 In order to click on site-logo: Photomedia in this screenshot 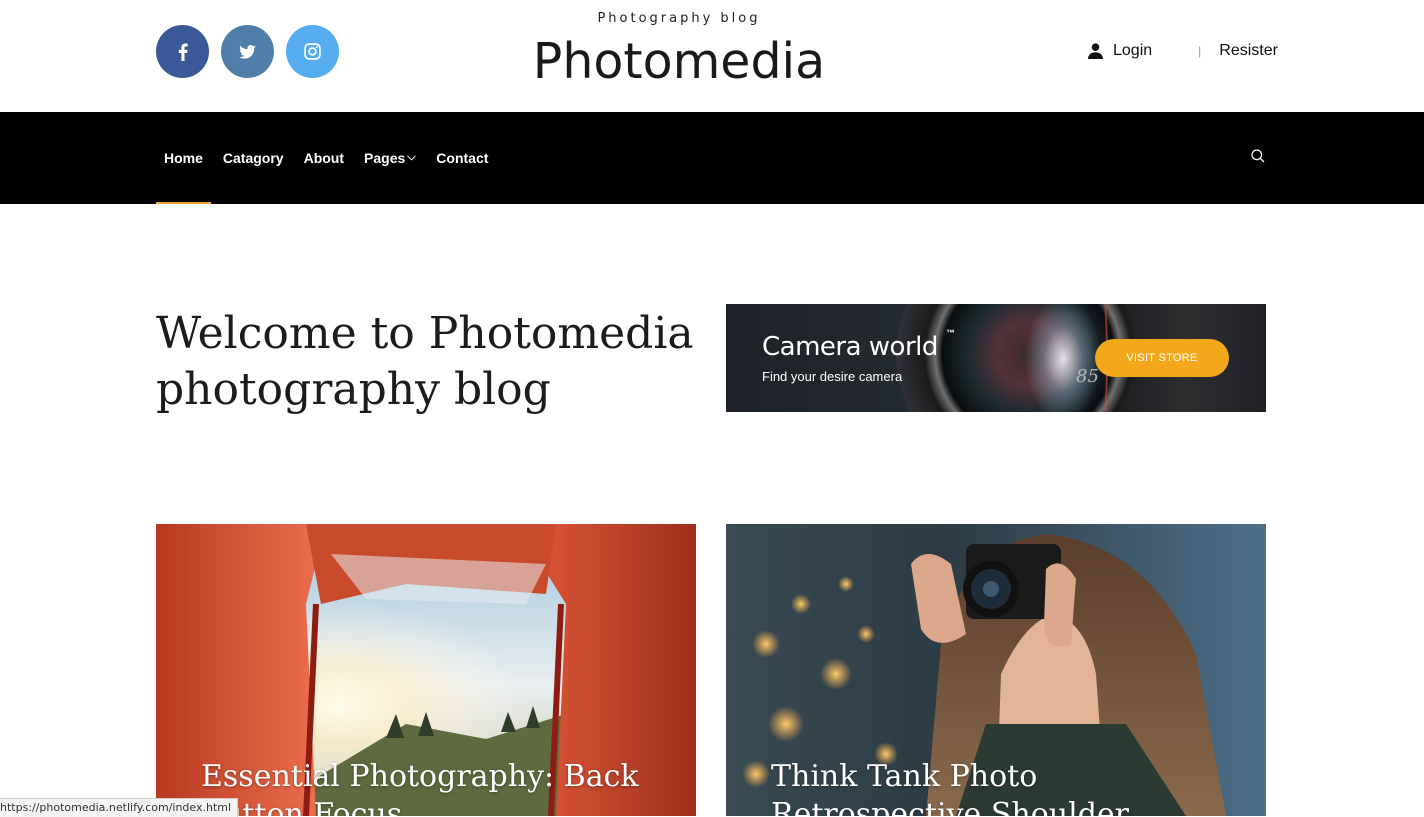, I will do `click(679, 62)`.